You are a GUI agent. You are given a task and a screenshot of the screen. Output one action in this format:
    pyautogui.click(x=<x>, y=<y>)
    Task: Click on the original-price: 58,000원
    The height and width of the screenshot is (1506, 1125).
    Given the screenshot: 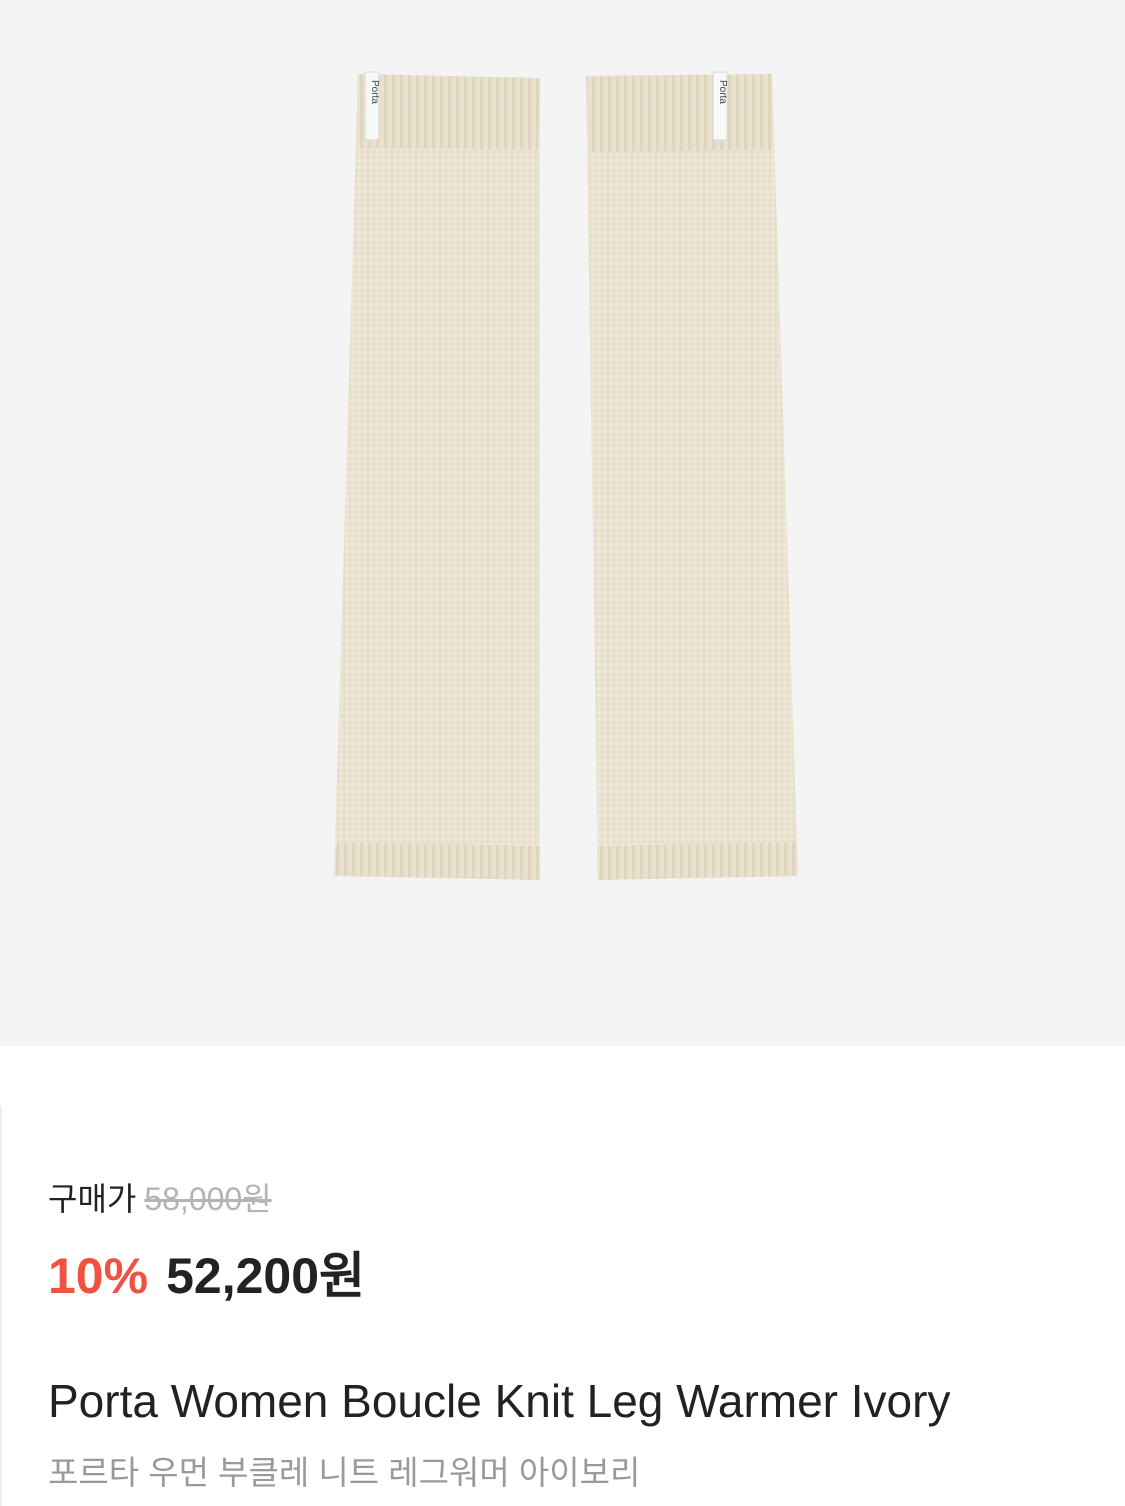 What is the action you would take?
    pyautogui.click(x=208, y=1199)
    